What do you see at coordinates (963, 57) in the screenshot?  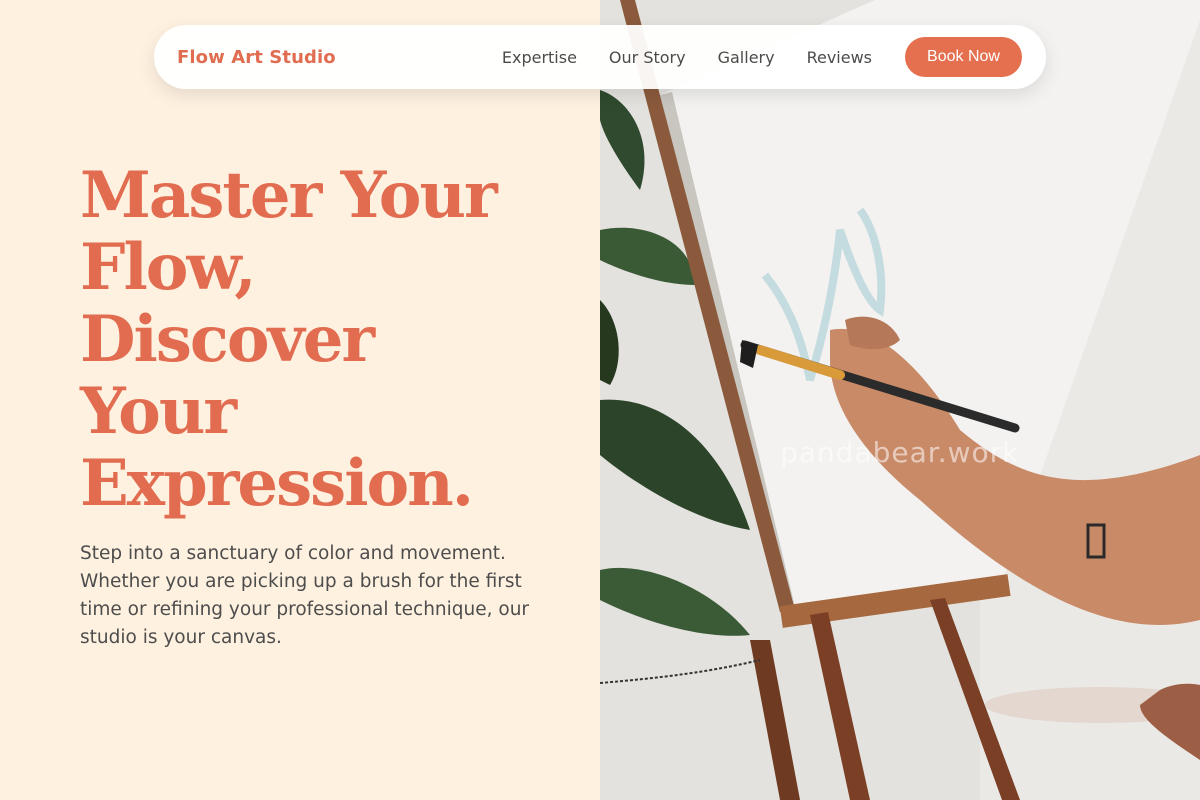 I see `book-now-button: Book Now` at bounding box center [963, 57].